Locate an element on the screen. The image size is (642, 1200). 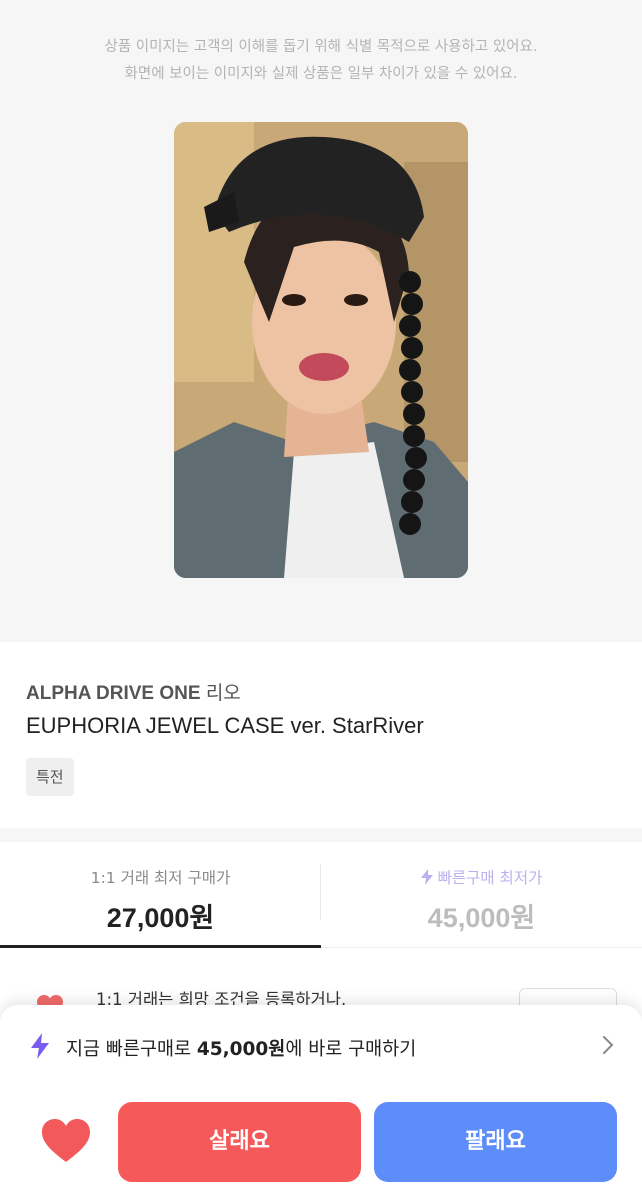
image-notice-line-1: 상품 이미지는 고객의 이해를 돕기 위해 식별 목적으로 사용하고 있어요. is located at coordinates (321, 47).